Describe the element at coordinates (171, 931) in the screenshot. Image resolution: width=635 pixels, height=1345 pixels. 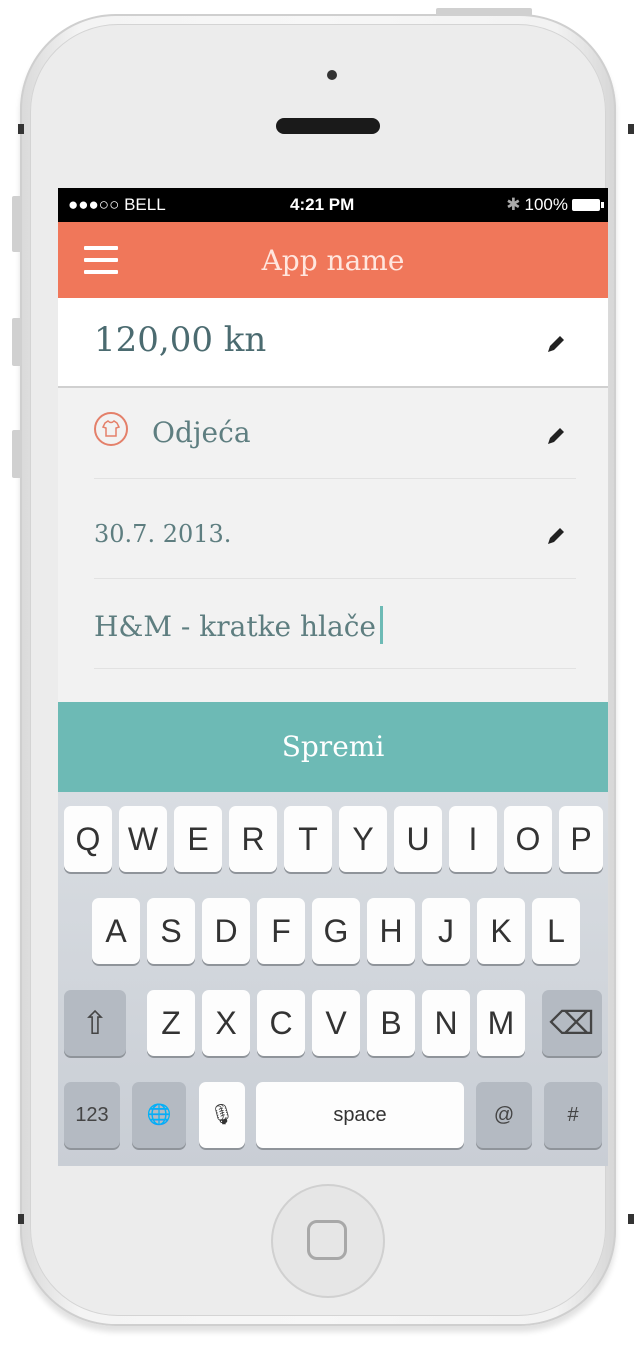
I see `key-s: S` at that location.